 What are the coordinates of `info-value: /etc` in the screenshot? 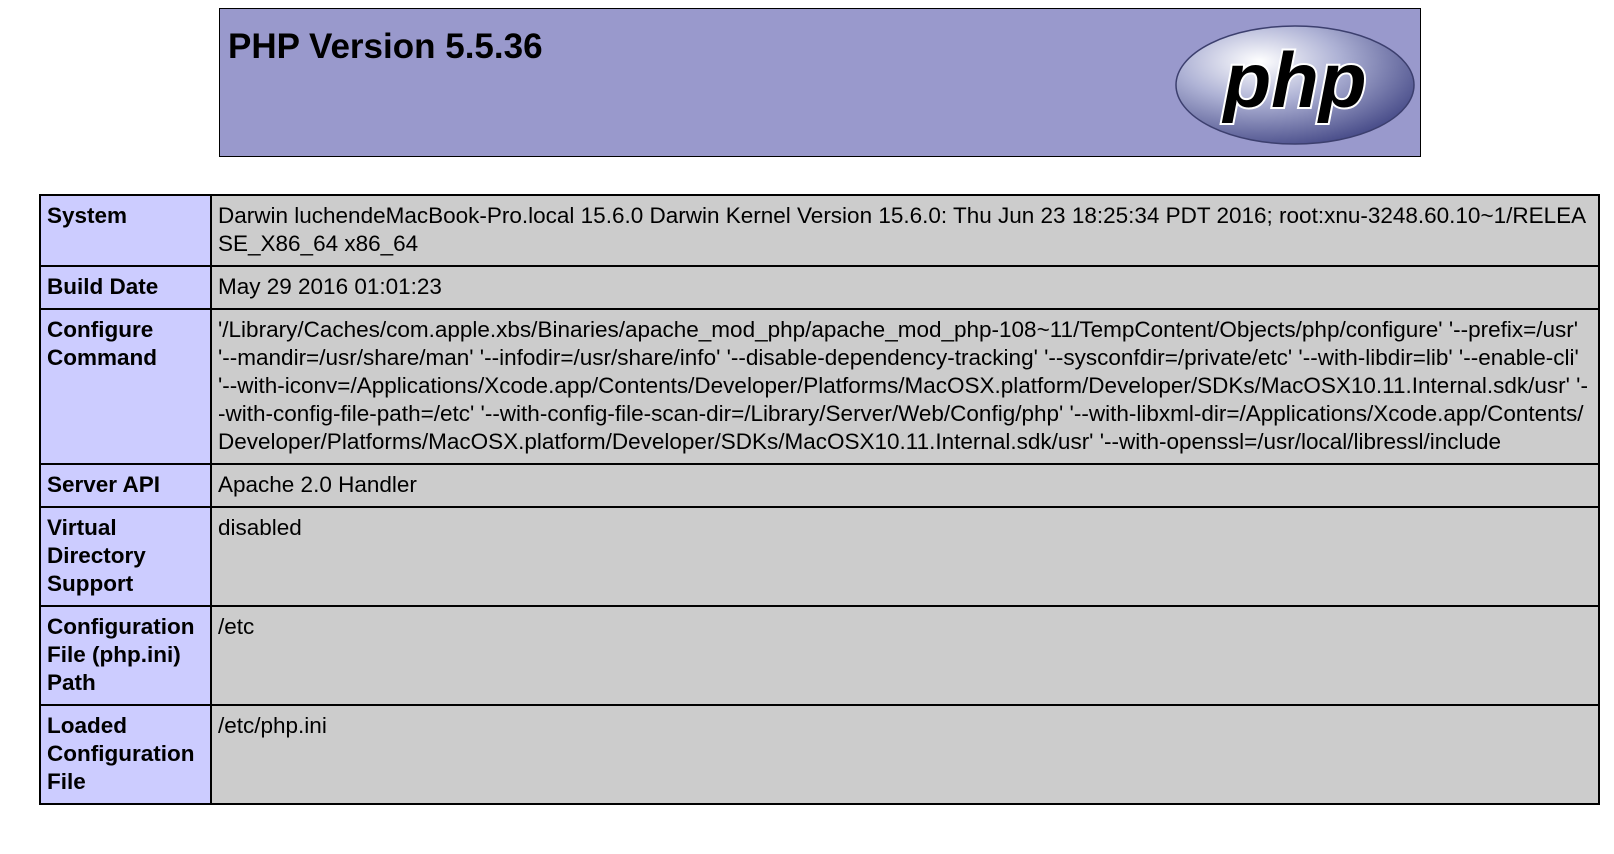 It's located at (905, 655).